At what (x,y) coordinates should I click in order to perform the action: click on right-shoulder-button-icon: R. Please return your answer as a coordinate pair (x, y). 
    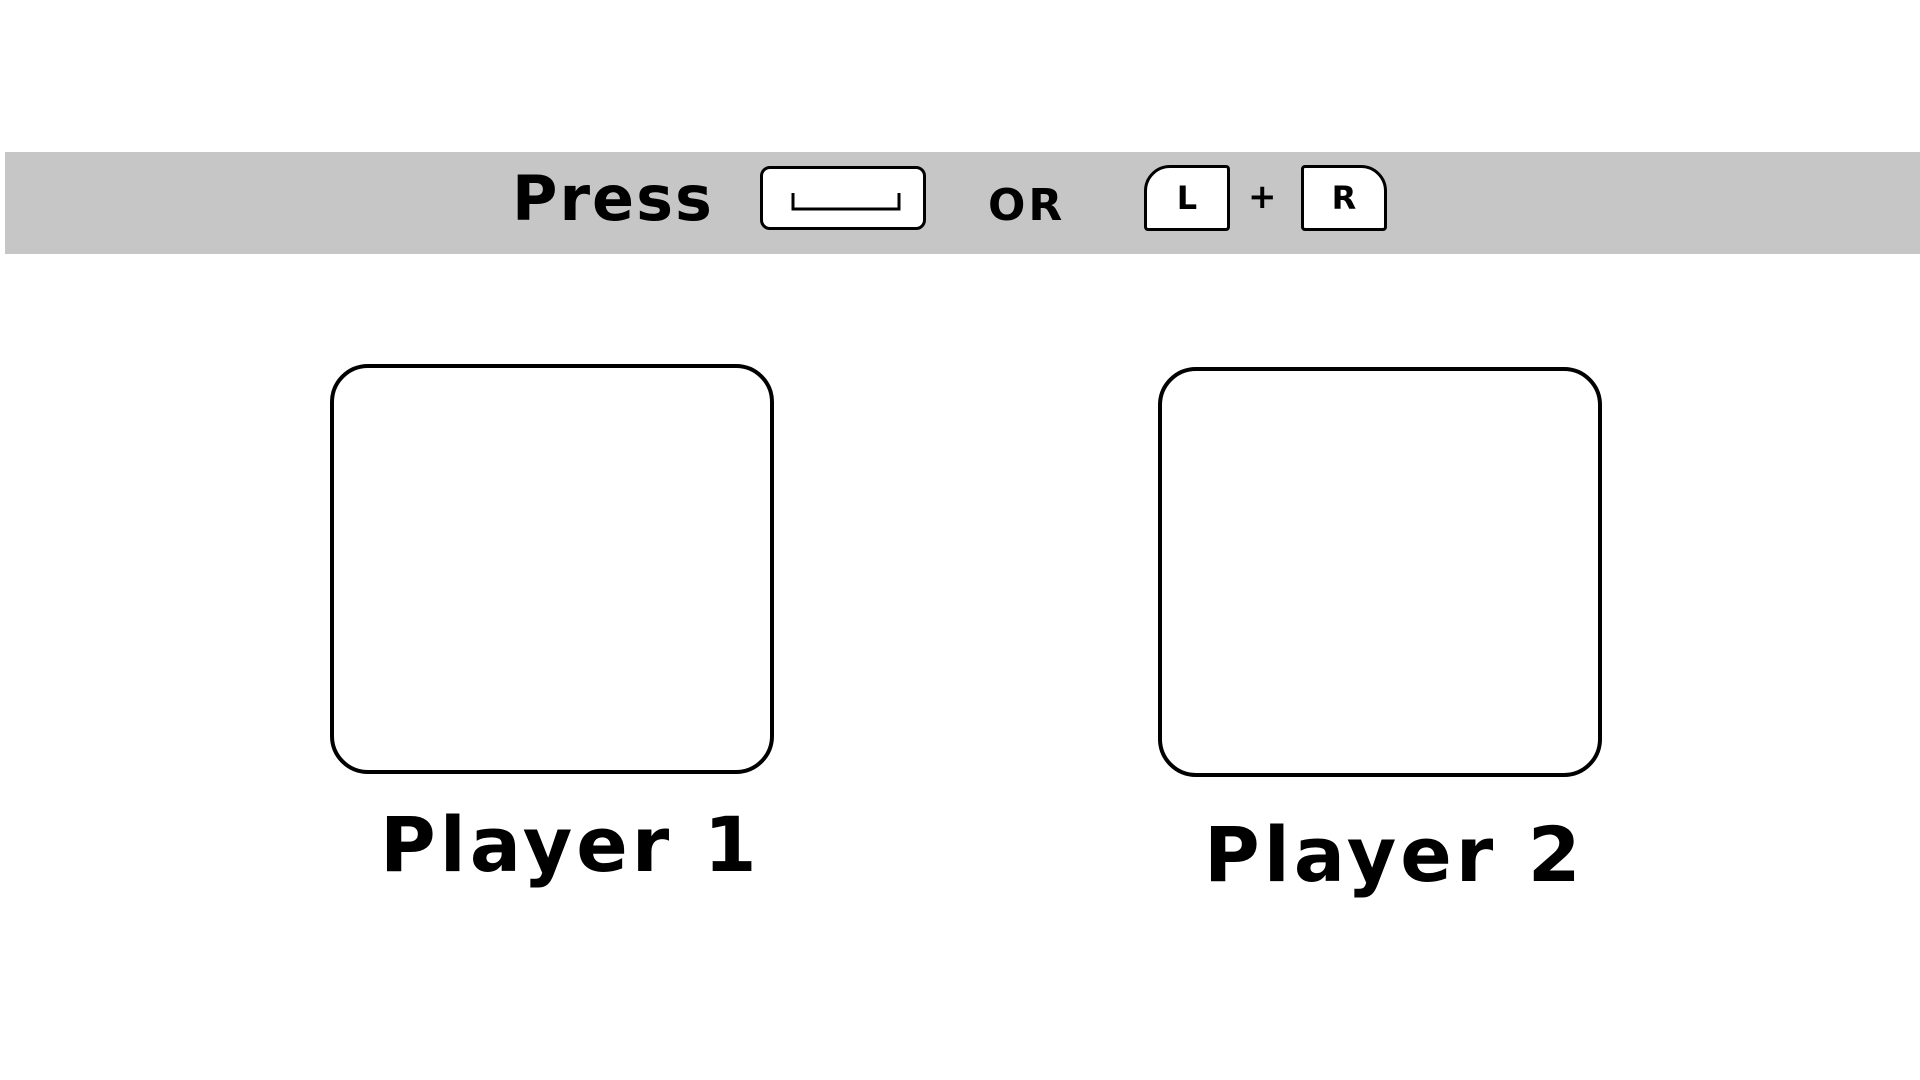
    Looking at the image, I should click on (1344, 198).